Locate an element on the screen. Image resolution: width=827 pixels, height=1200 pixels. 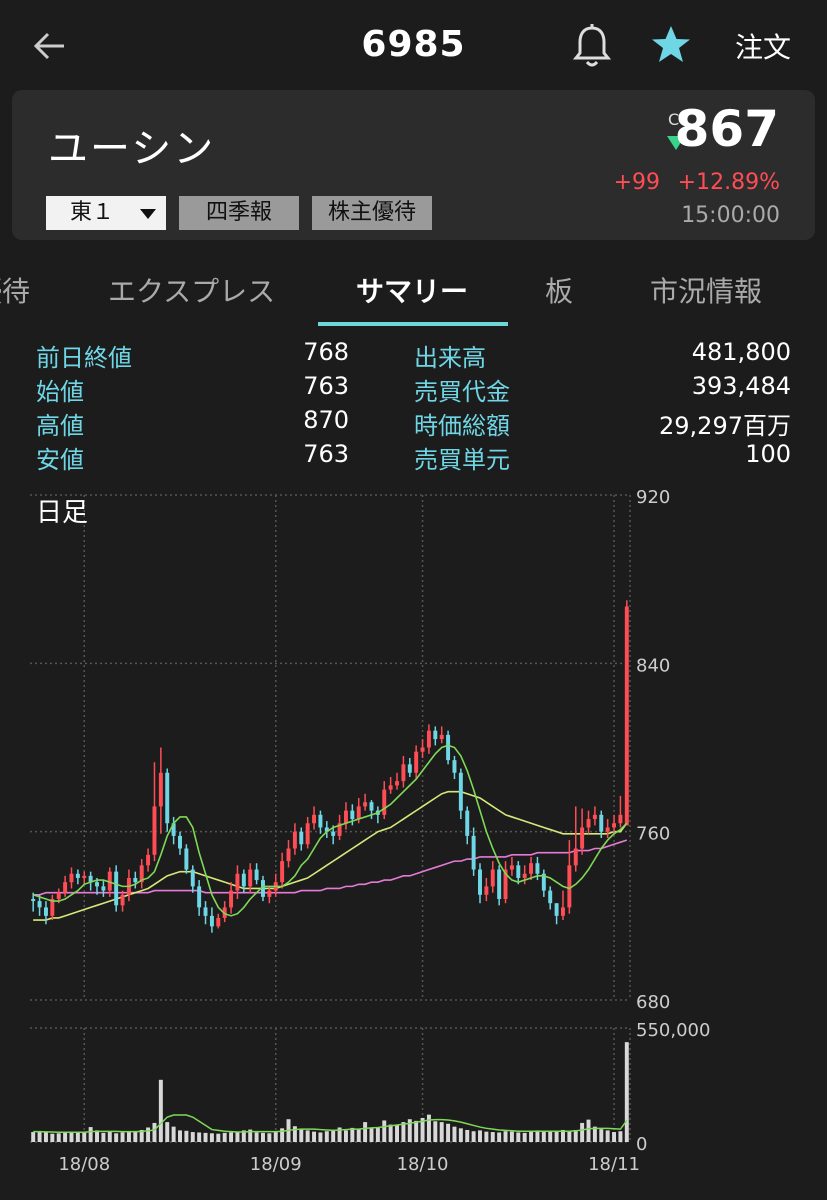
date-tick-label: 18/08 is located at coordinates (84, 1164).